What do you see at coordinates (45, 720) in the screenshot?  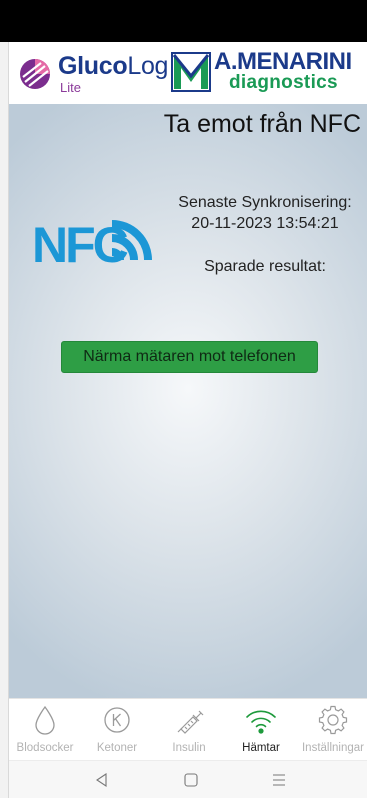 I see `drop-icon` at bounding box center [45, 720].